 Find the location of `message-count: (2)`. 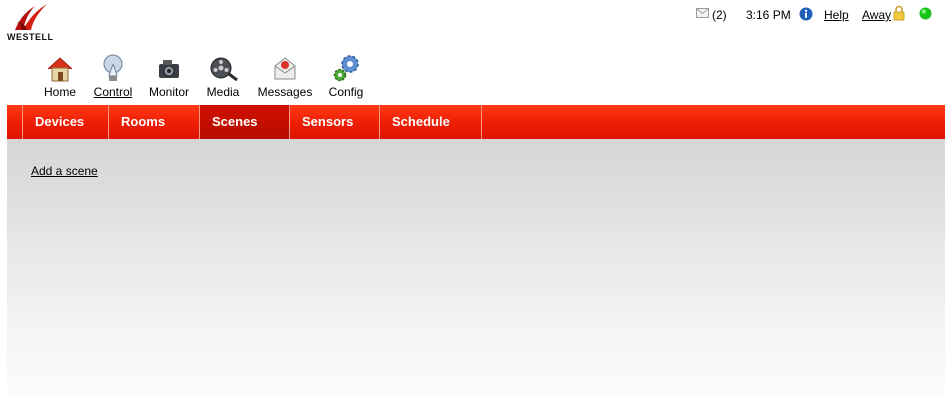

message-count: (2) is located at coordinates (719, 15).